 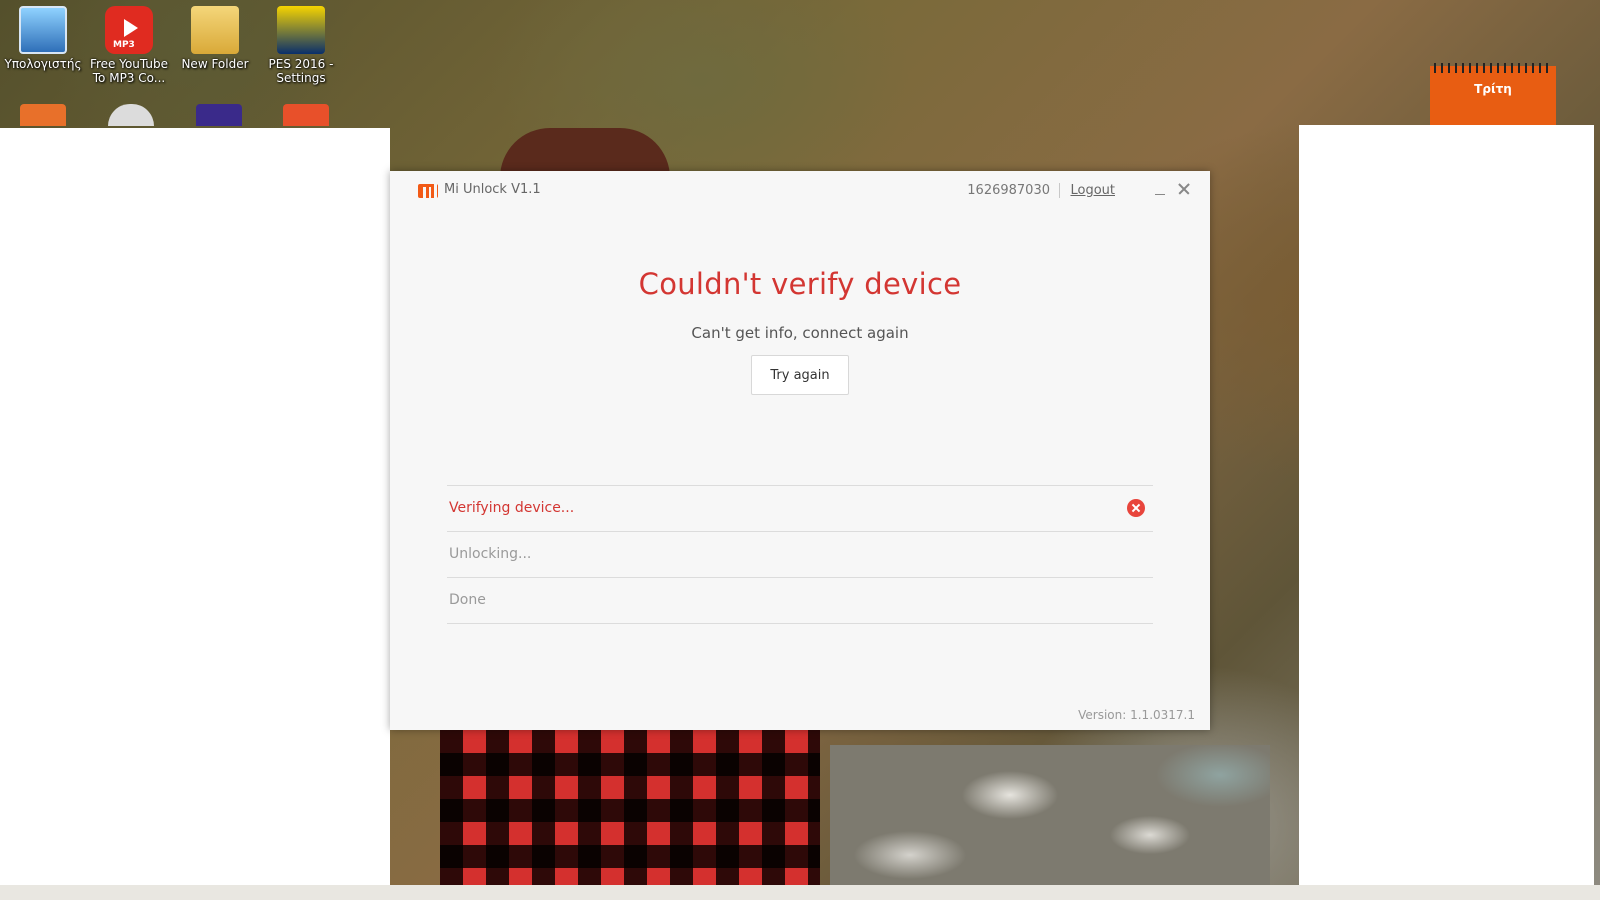 I want to click on close-icon, so click(x=1184, y=189).